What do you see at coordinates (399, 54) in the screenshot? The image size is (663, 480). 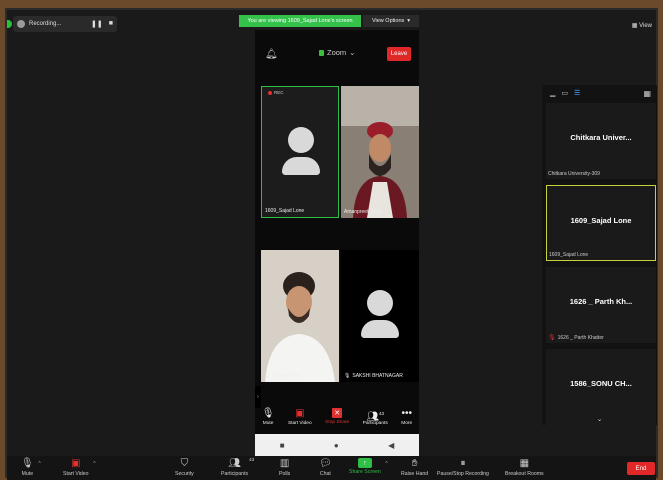 I see `leave-button: Leave` at bounding box center [399, 54].